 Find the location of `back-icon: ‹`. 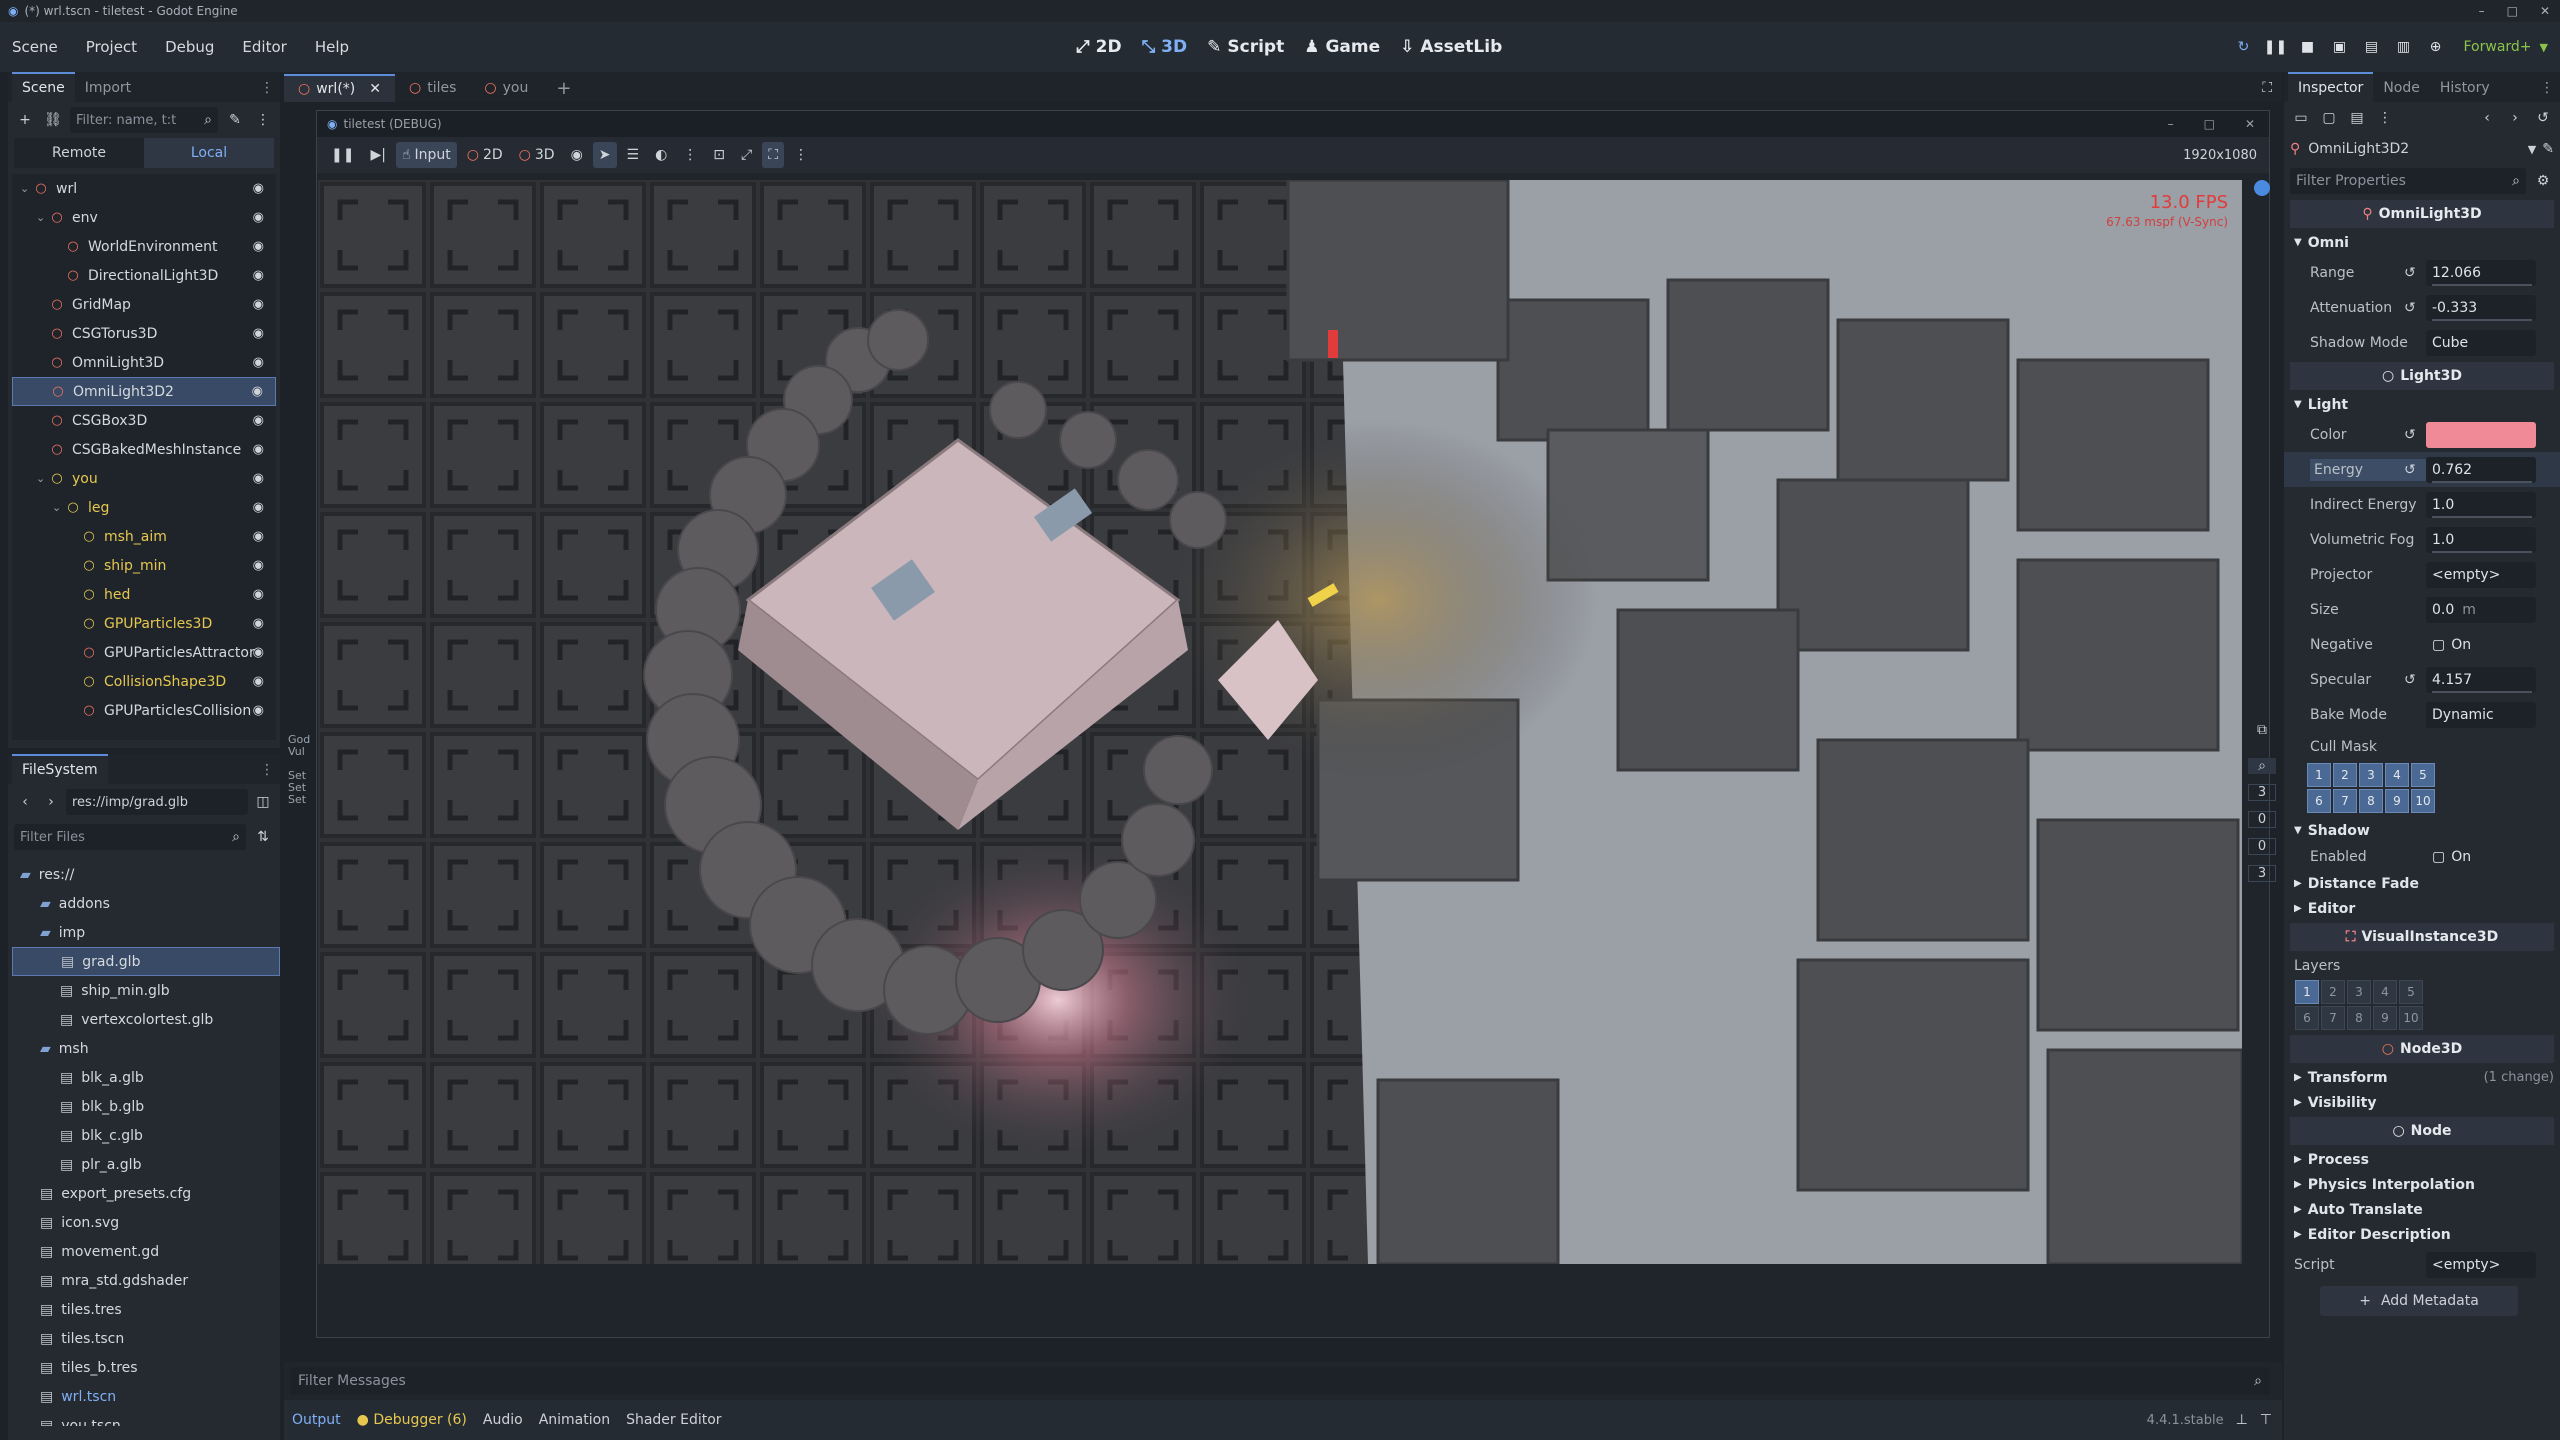

back-icon: ‹ is located at coordinates (25, 802).